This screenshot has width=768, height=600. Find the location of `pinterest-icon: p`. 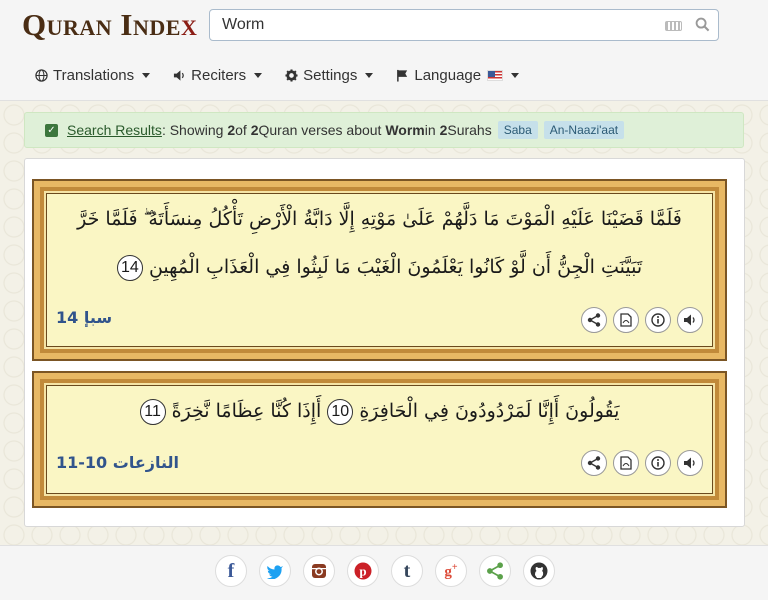

pinterest-icon: p is located at coordinates (363, 571).